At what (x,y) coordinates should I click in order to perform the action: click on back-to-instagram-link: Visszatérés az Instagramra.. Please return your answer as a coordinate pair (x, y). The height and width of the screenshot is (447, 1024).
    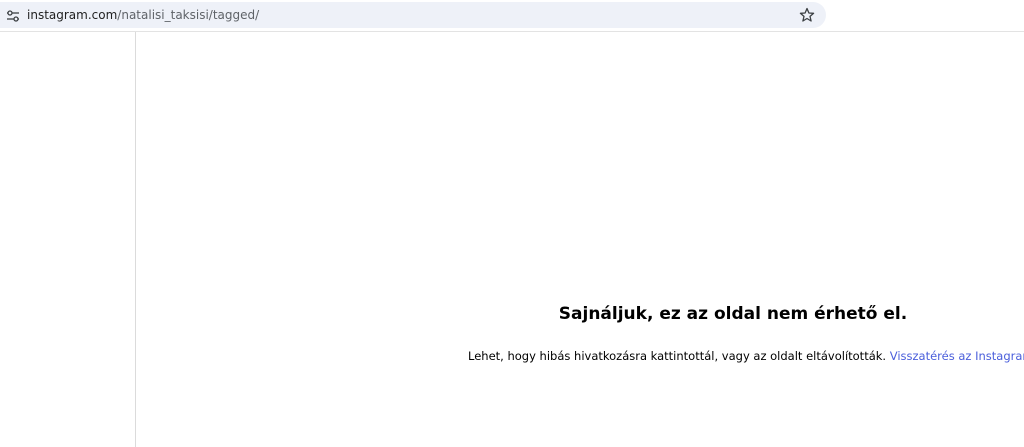
    Looking at the image, I should click on (957, 356).